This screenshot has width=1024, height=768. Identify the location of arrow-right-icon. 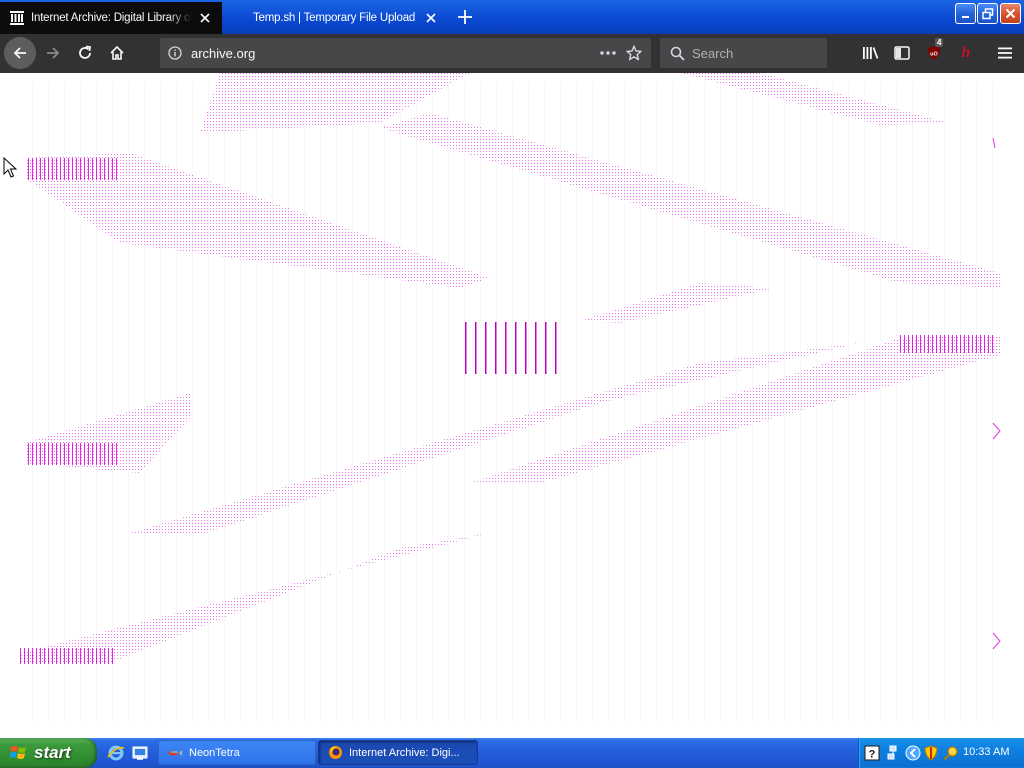
(53, 53).